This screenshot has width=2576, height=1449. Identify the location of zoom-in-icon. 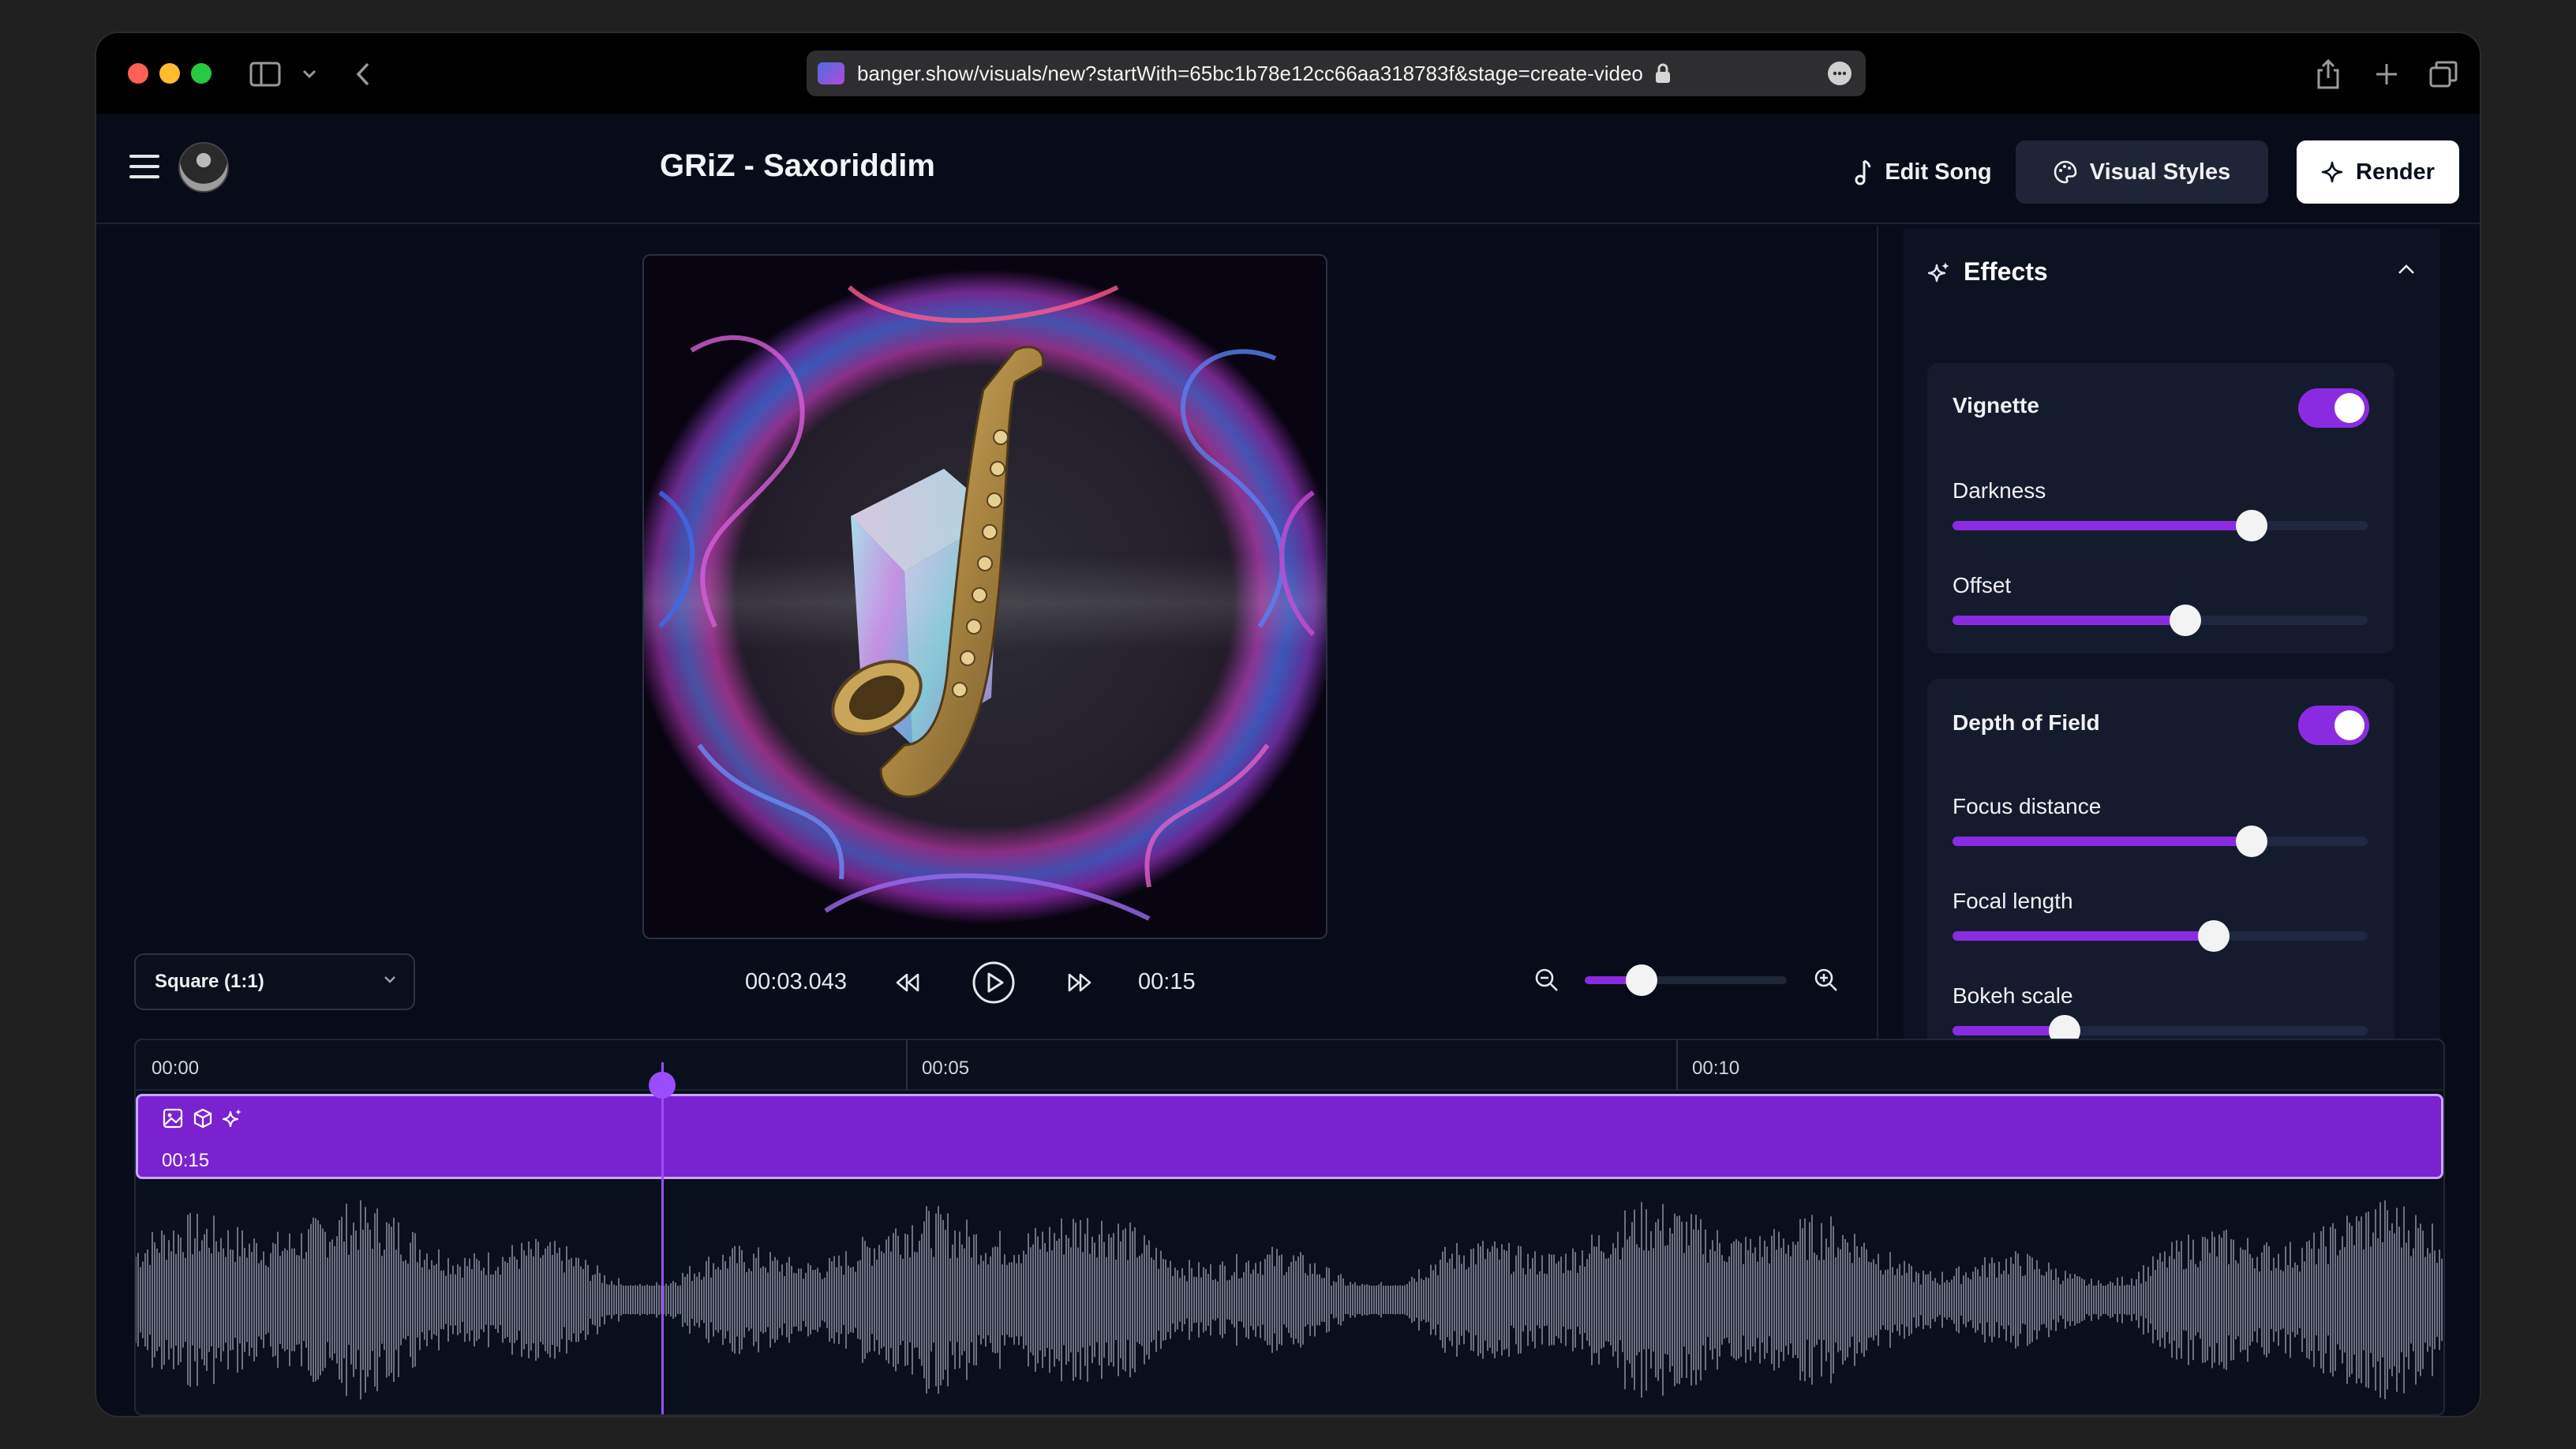
(1825, 979).